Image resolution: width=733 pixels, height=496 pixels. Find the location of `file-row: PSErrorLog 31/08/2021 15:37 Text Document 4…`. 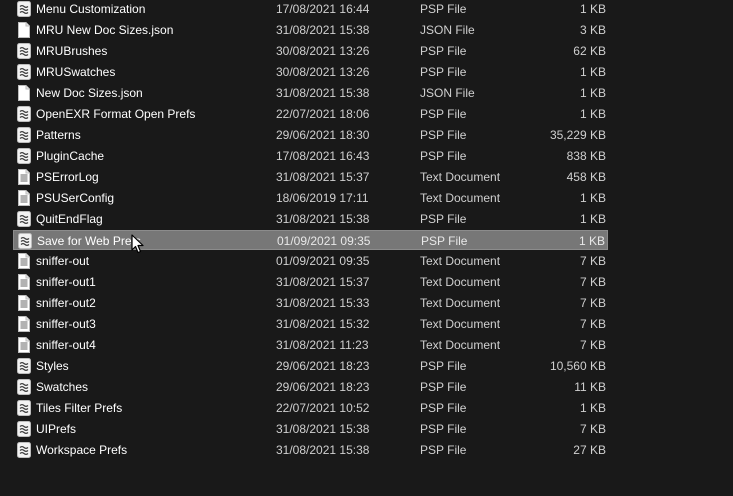

file-row: PSErrorLog 31/08/2021 15:37 Text Document 4… is located at coordinates (310, 177).